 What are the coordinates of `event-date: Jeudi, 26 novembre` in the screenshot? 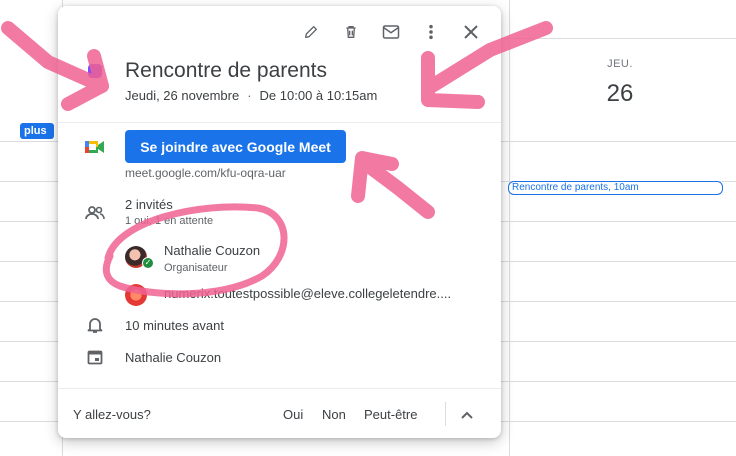 It's located at (182, 95).